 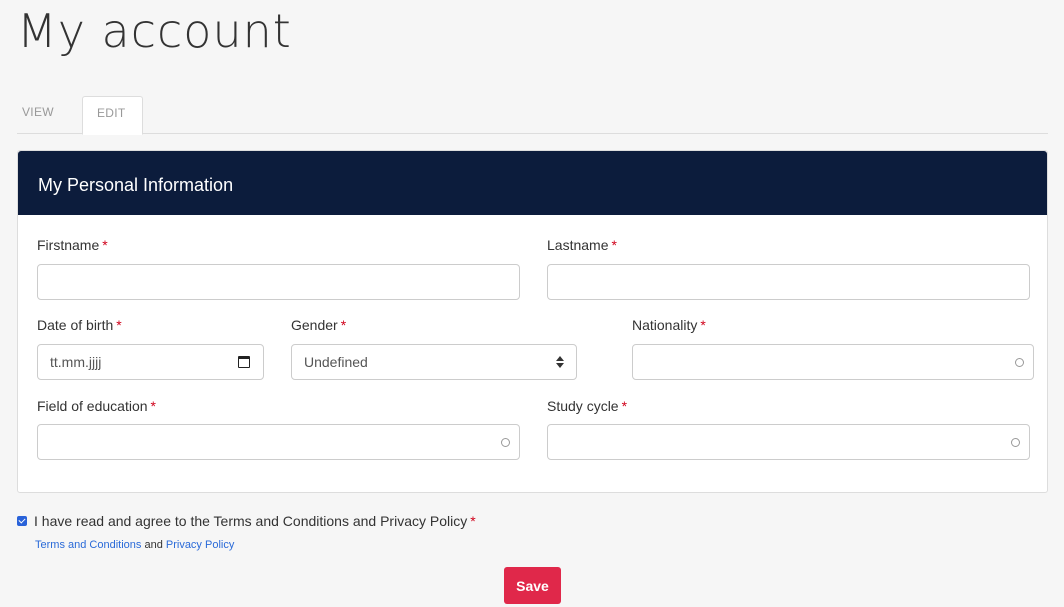 I want to click on gender-label: Gender *, so click(x=319, y=325).